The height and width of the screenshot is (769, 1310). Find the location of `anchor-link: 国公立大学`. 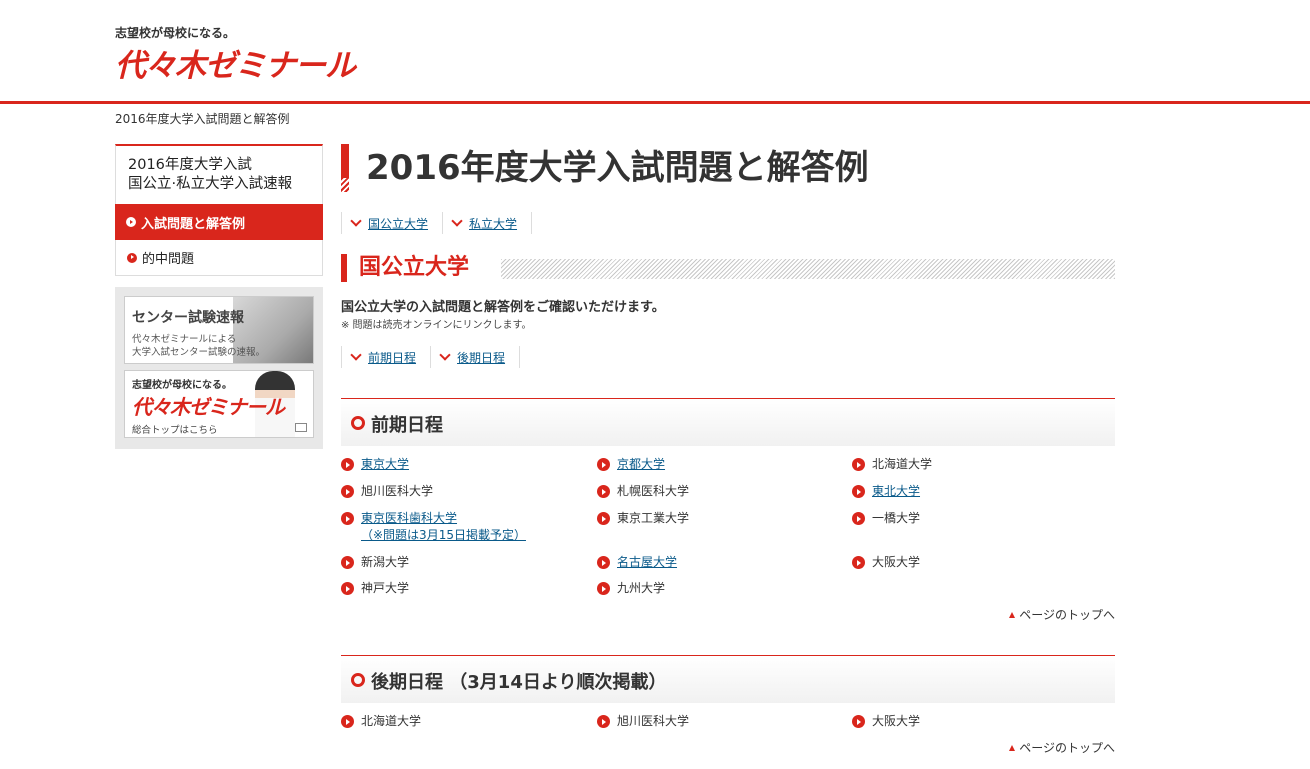

anchor-link: 国公立大学 is located at coordinates (398, 223).